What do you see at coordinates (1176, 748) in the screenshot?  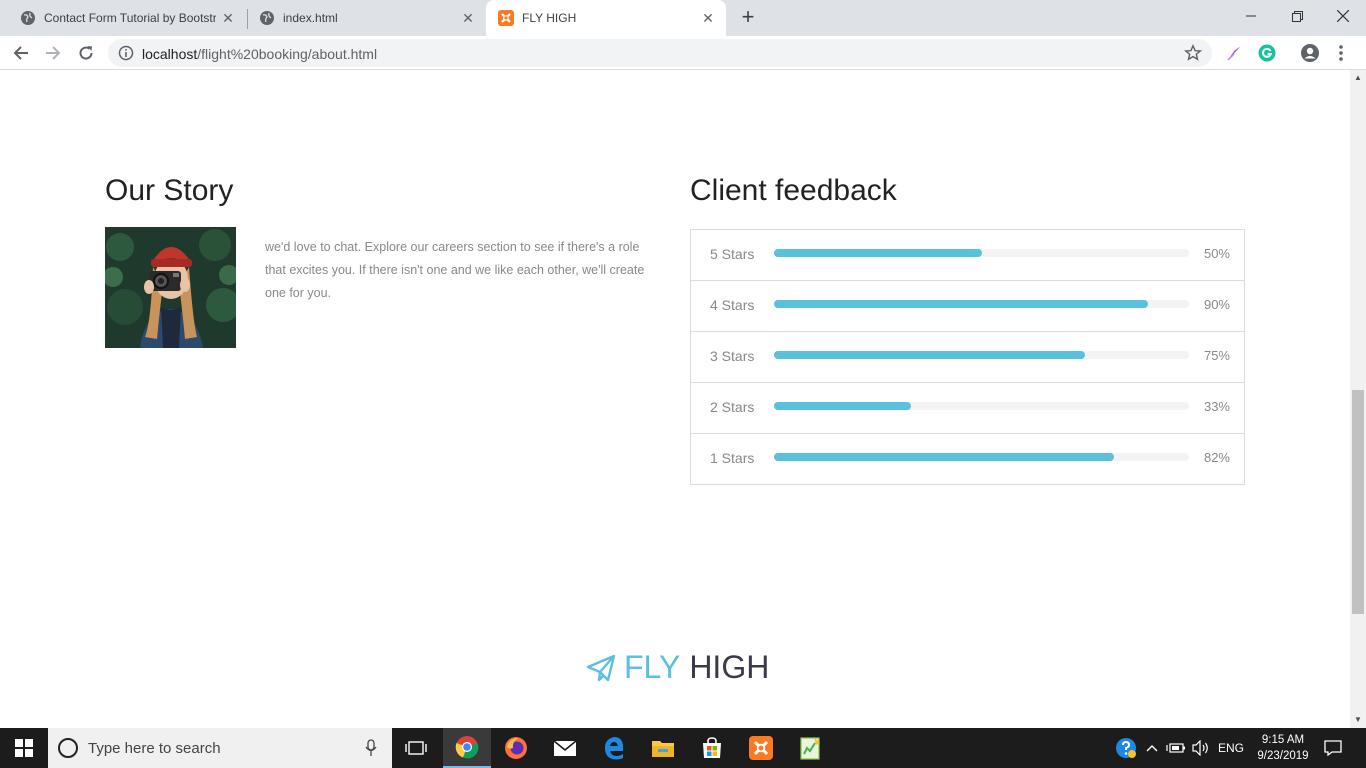 I see `battery-icon` at bounding box center [1176, 748].